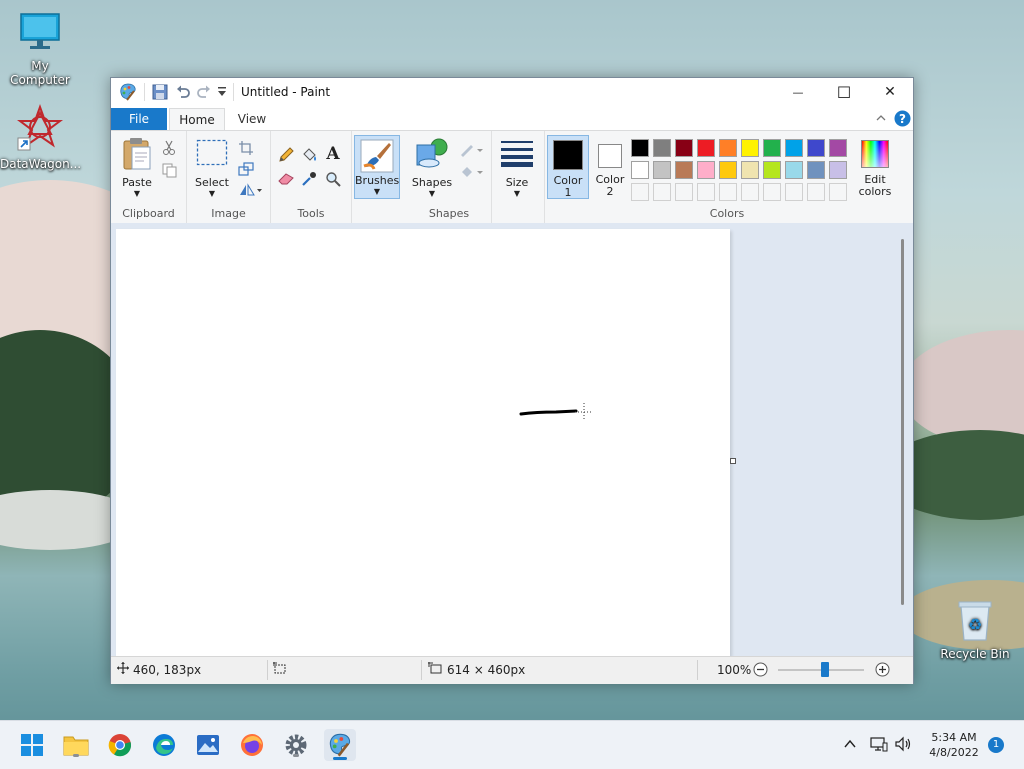 Image resolution: width=1024 pixels, height=769 pixels. What do you see at coordinates (517, 154) in the screenshot?
I see `size-button` at bounding box center [517, 154].